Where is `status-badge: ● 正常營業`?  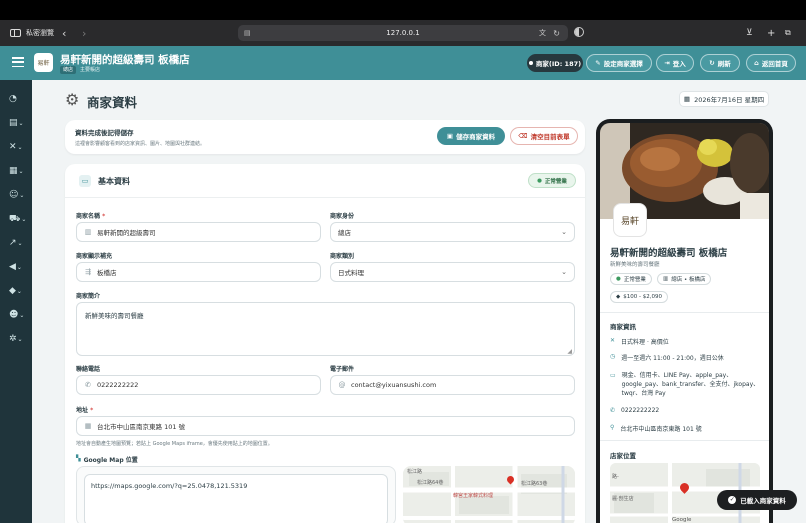
status-badge: ● 正常營業 is located at coordinates (552, 180).